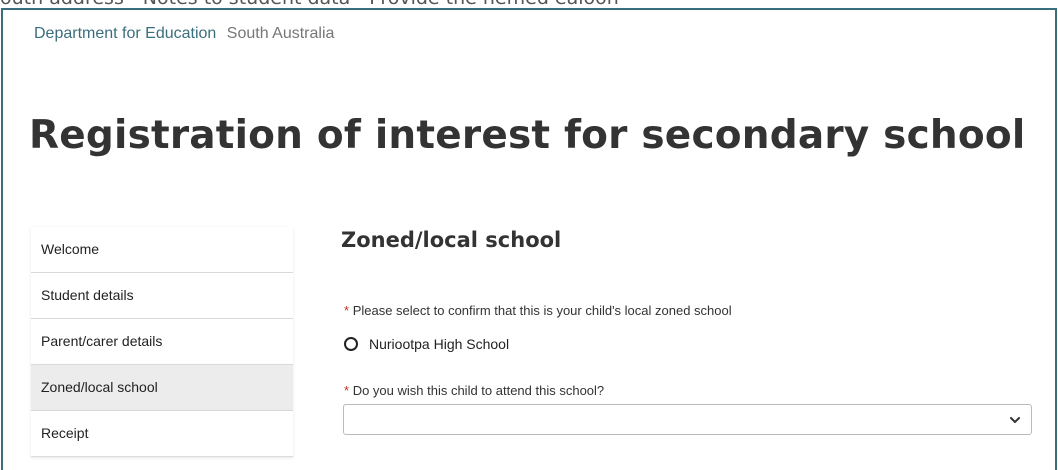 This screenshot has width=1058, height=470. I want to click on sidebar-item-parent-carer-details: Parent/carer details, so click(162, 342).